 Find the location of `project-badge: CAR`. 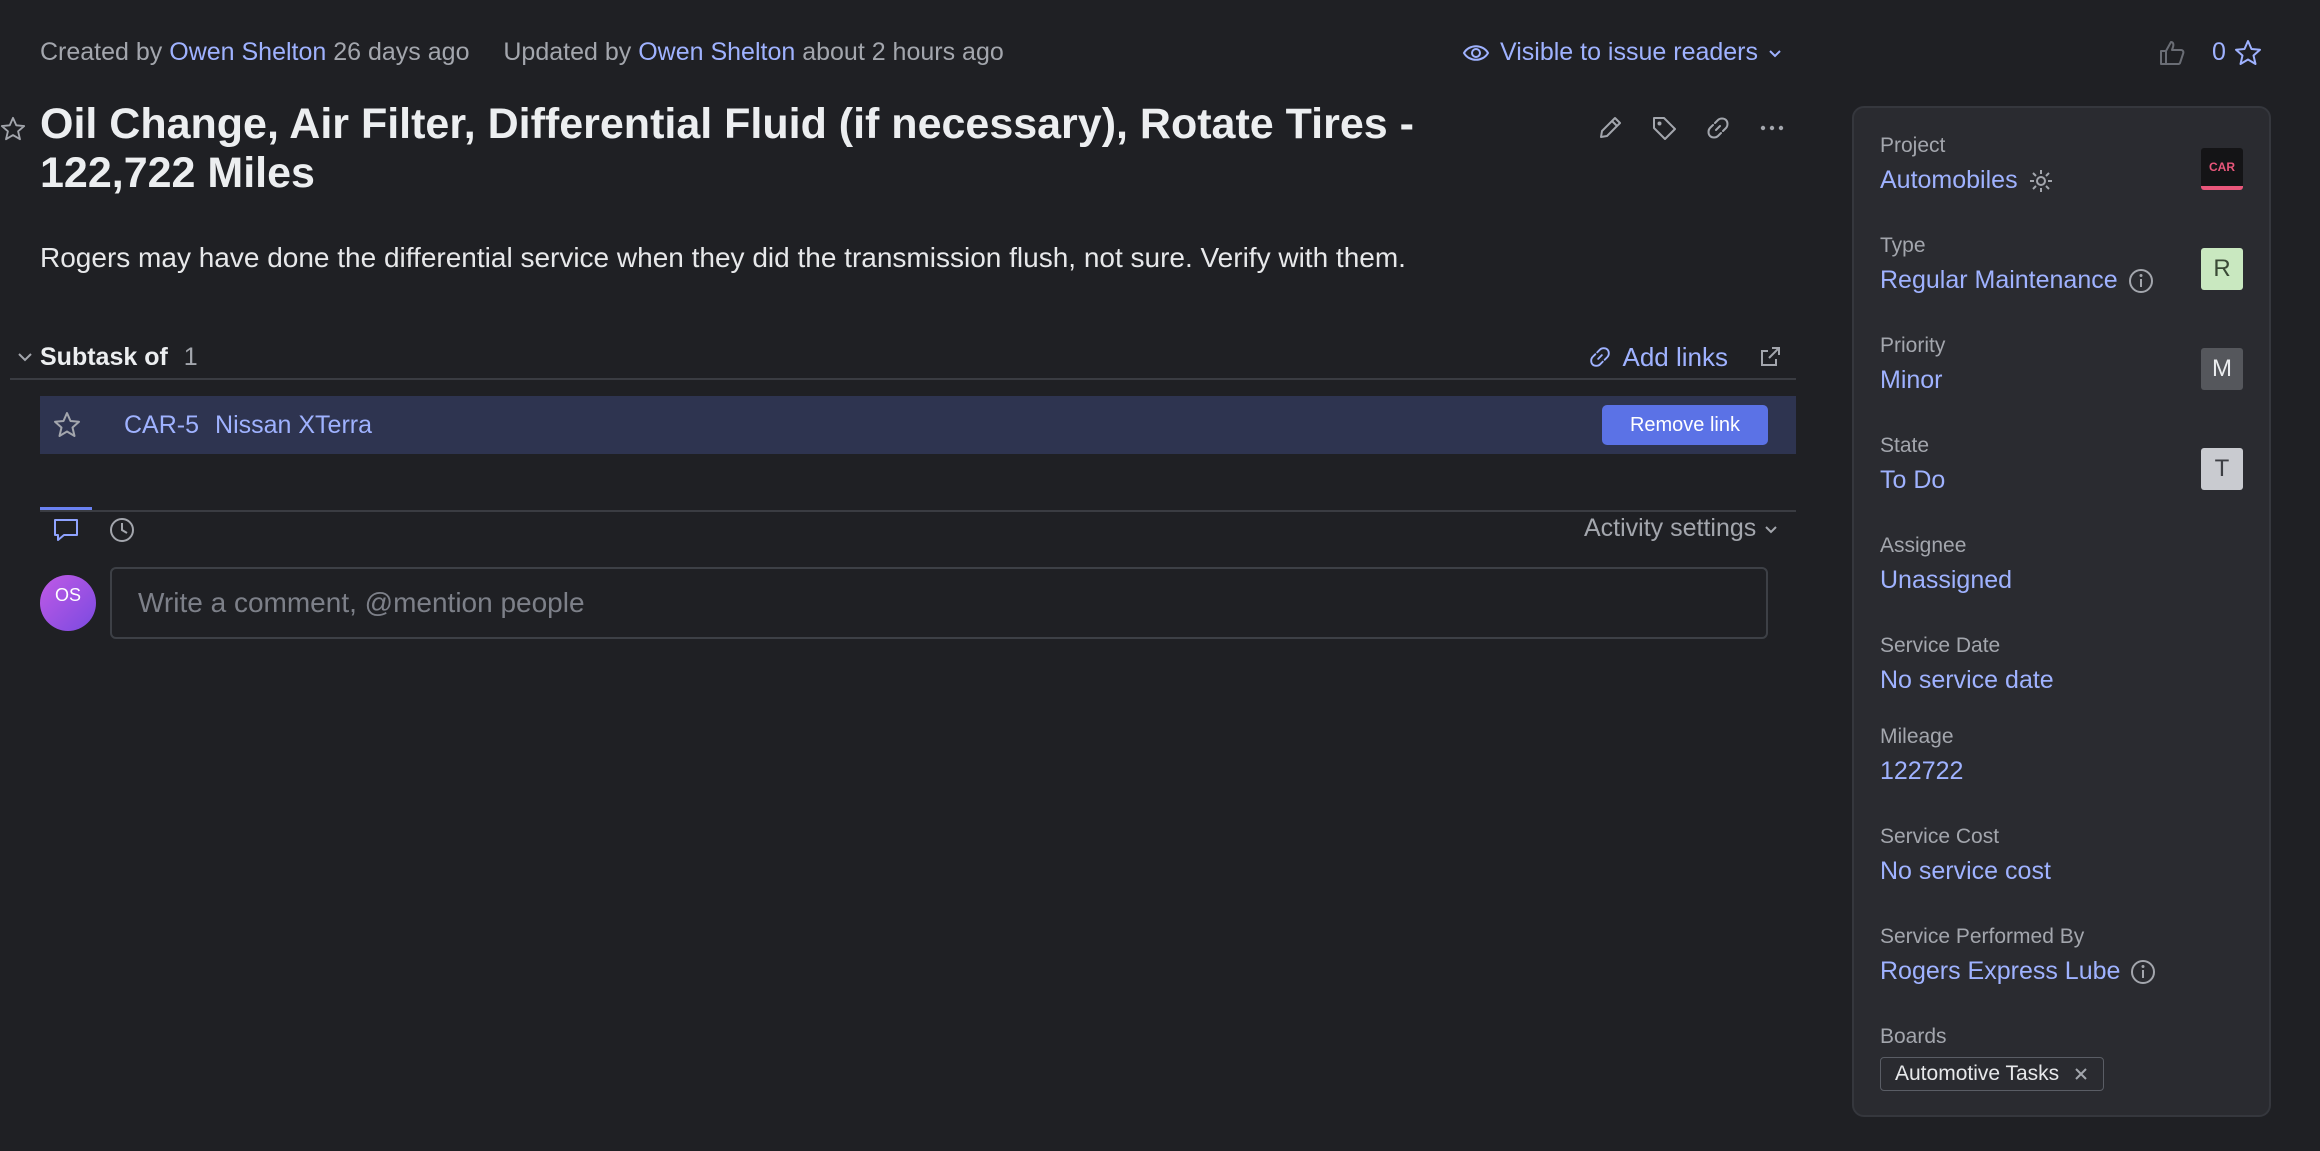

project-badge: CAR is located at coordinates (2222, 169).